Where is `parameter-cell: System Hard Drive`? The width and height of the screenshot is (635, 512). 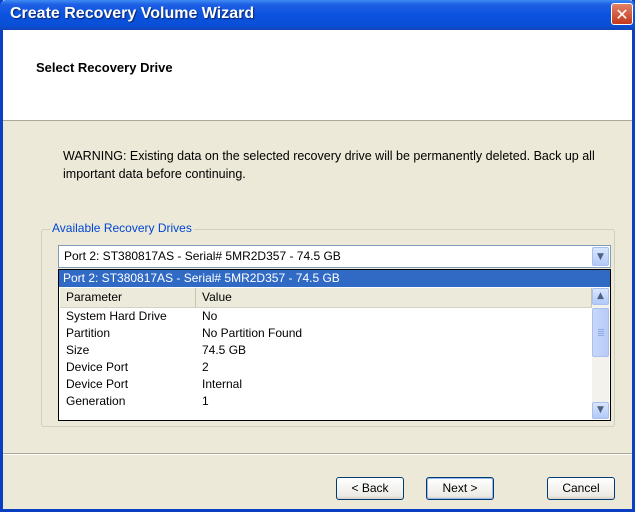
parameter-cell: System Hard Drive is located at coordinates (116, 316).